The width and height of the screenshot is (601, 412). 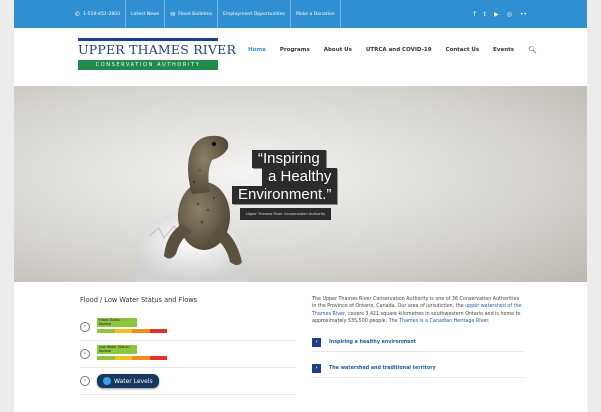 What do you see at coordinates (133, 381) in the screenshot?
I see `water-levels-label: Water Levels` at bounding box center [133, 381].